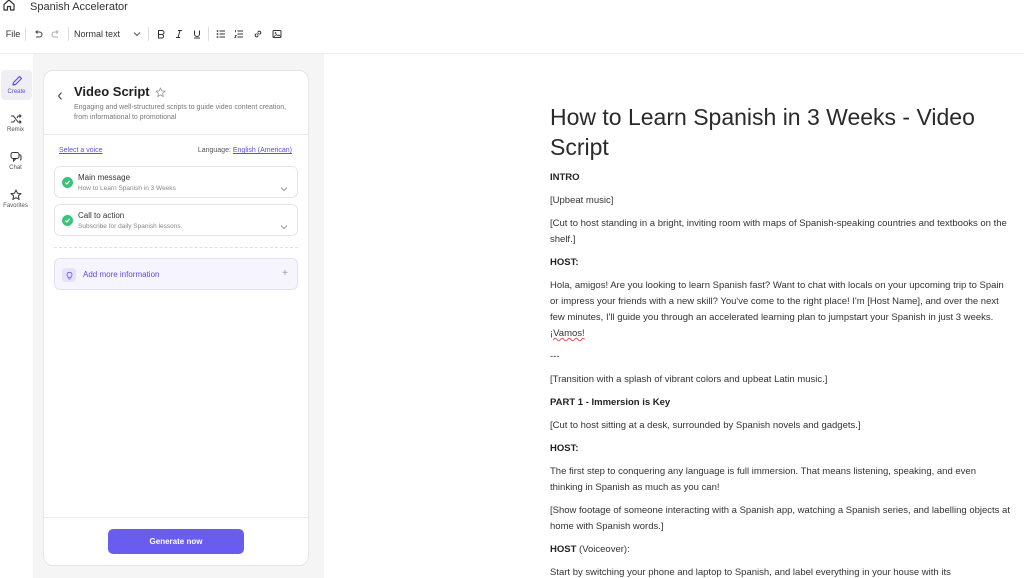 This screenshot has width=1024, height=578. Describe the element at coordinates (69, 275) in the screenshot. I see `lightbulb-icon` at that location.